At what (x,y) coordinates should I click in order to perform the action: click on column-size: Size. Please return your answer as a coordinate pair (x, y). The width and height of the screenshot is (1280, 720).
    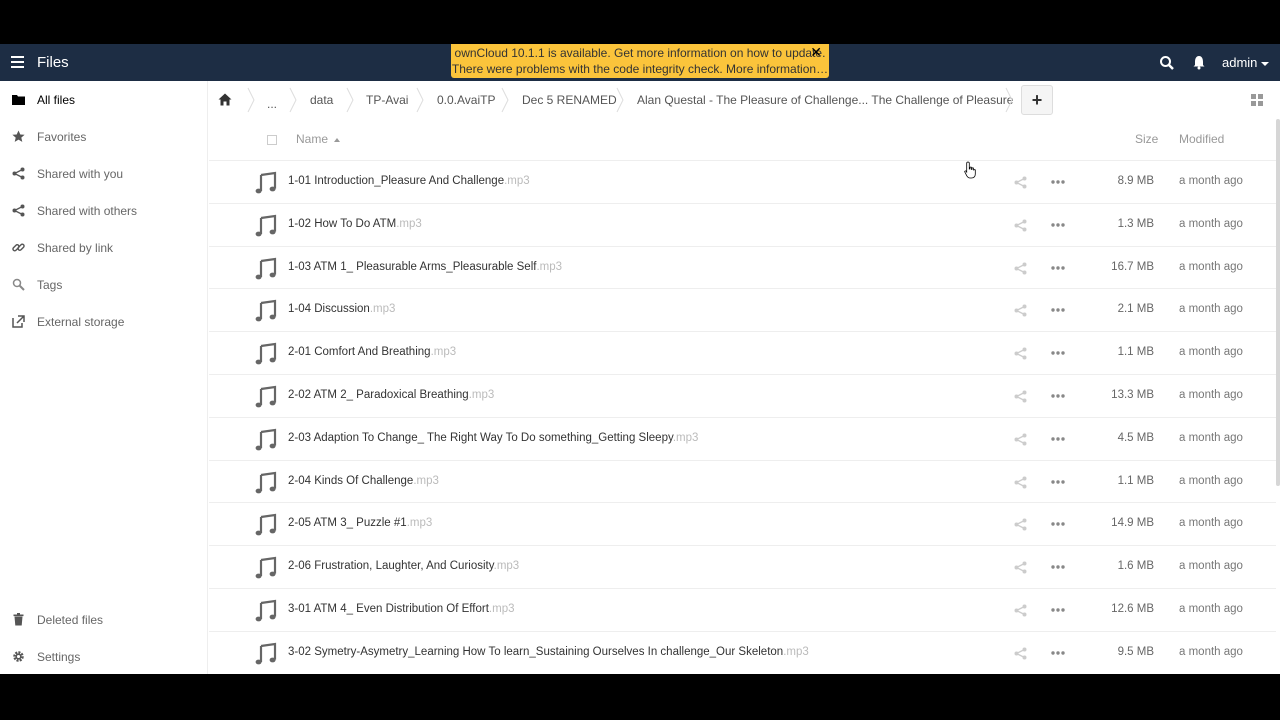
    Looking at the image, I should click on (1146, 139).